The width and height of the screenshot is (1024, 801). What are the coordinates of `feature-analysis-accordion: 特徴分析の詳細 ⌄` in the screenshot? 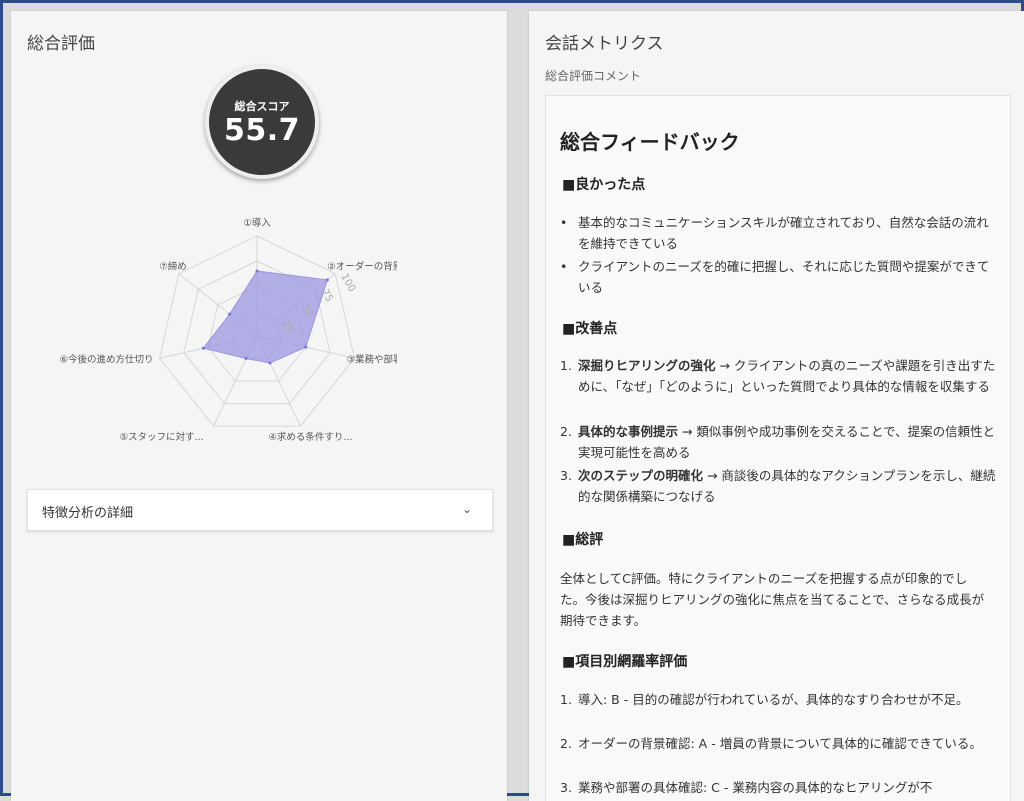 It's located at (260, 510).